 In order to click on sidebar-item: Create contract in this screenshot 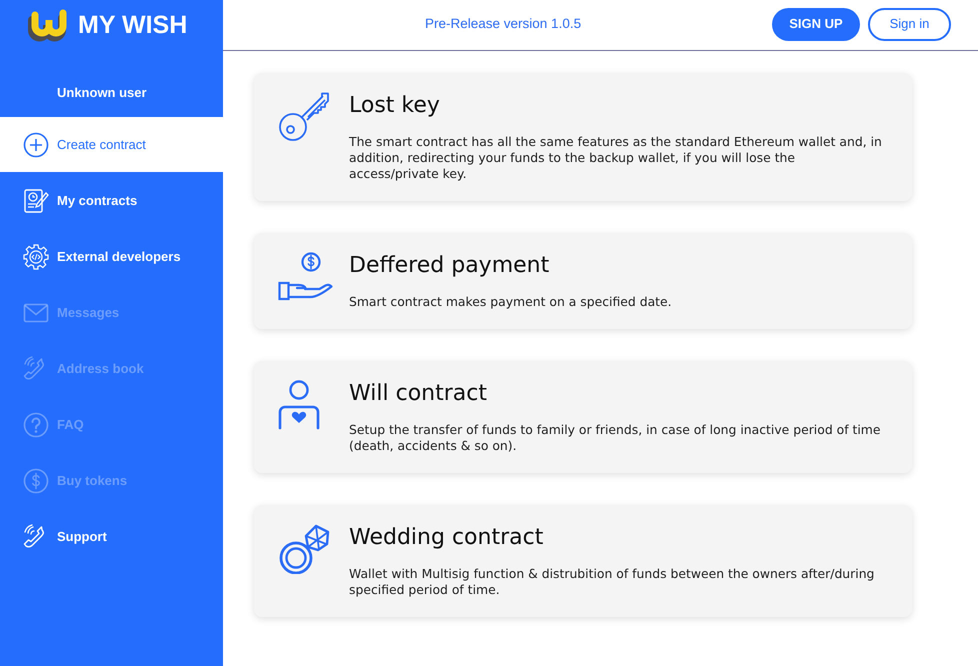, I will do `click(111, 144)`.